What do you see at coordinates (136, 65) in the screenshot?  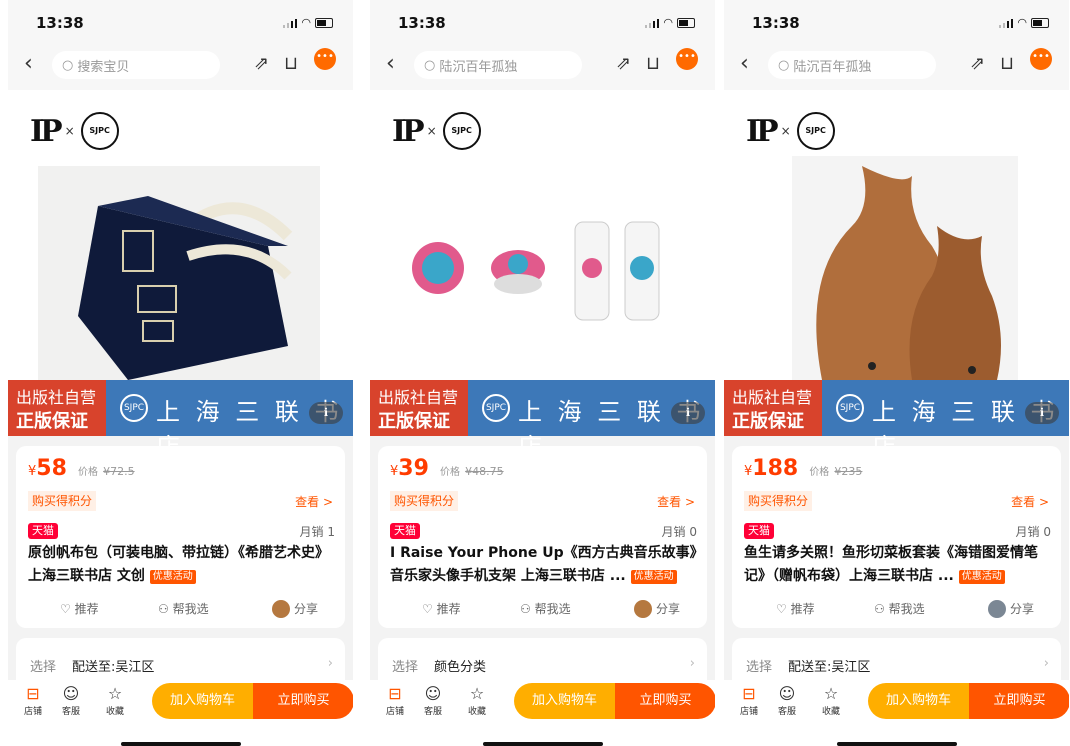 I see `search-input: ○ 搜索宝贝` at bounding box center [136, 65].